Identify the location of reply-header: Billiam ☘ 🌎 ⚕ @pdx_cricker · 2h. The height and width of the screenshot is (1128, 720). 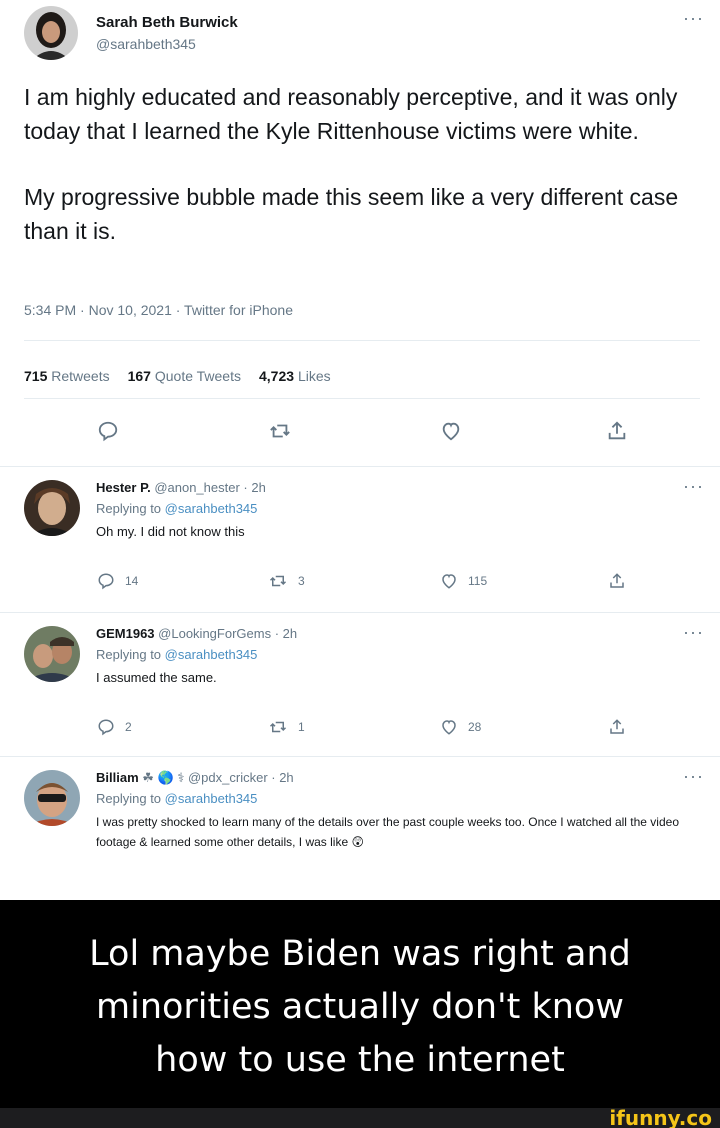
(195, 778).